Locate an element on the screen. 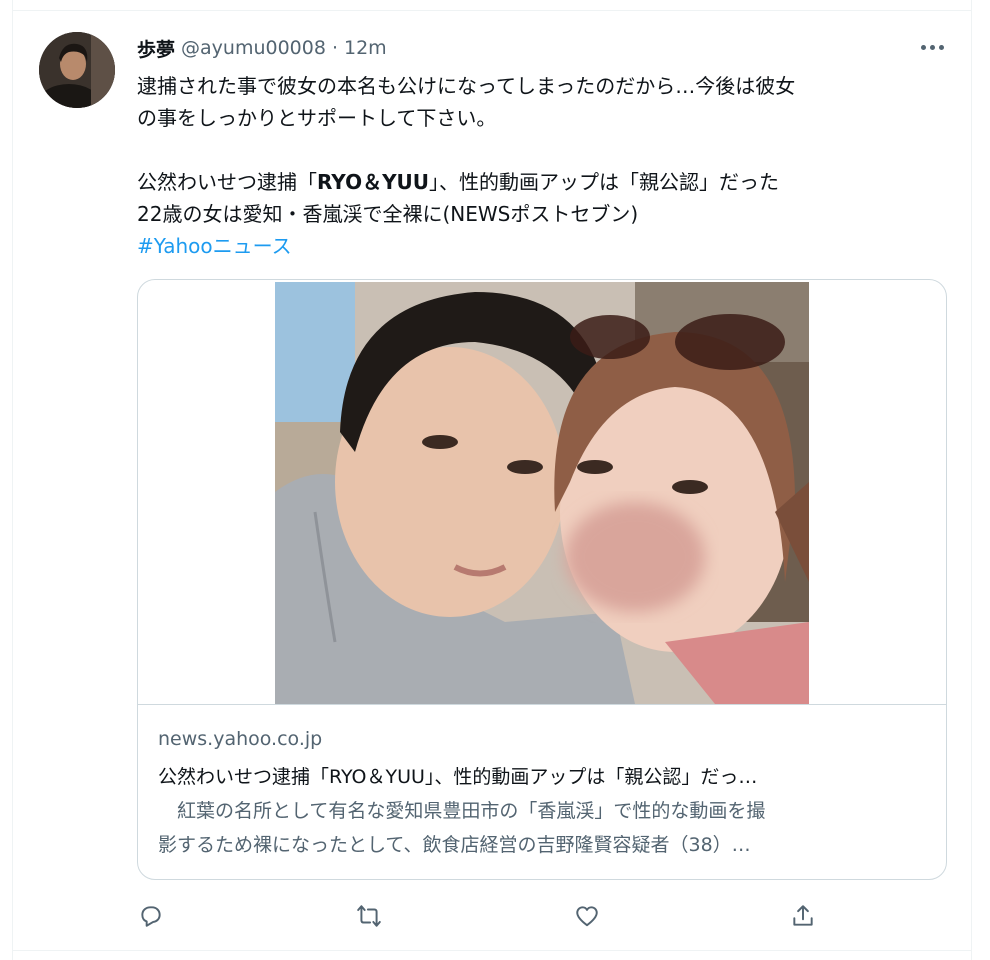 The height and width of the screenshot is (960, 990). tweet-text-line: の事をしっかりとサポートして下さい。 is located at coordinates (317, 118).